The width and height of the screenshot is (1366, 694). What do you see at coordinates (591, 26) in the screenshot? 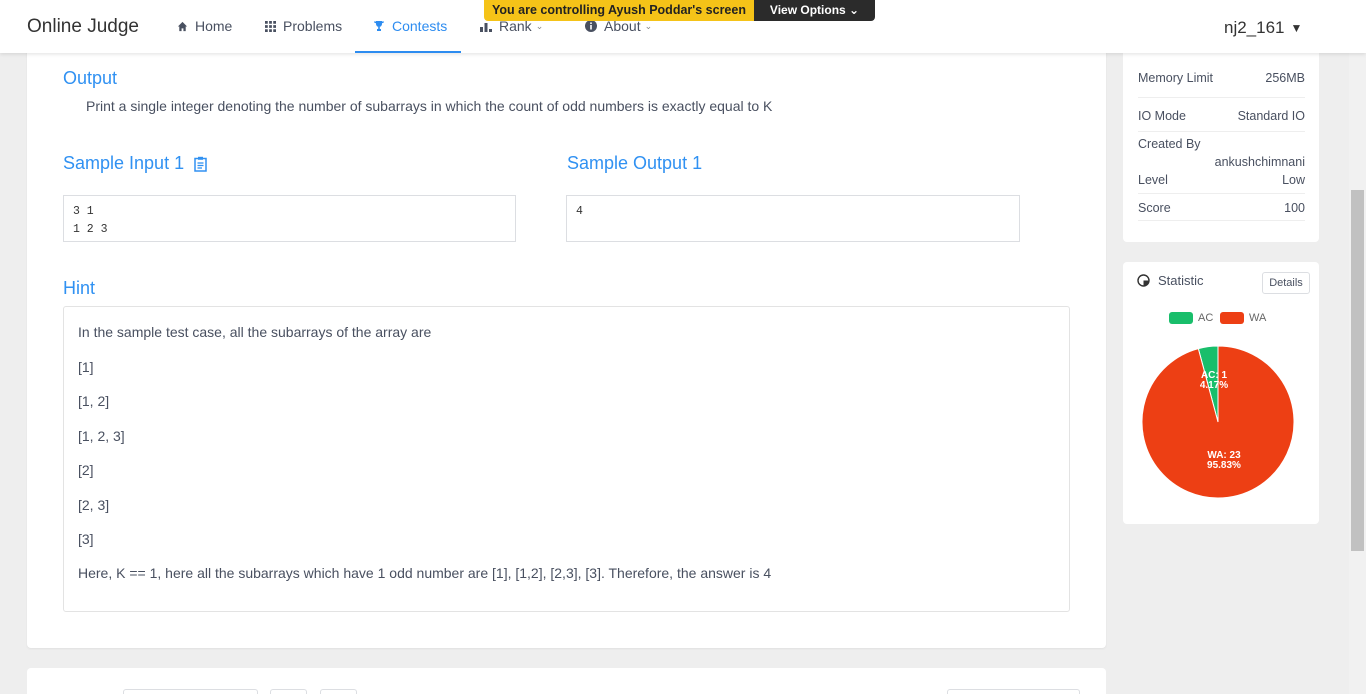
I see `info-icon` at bounding box center [591, 26].